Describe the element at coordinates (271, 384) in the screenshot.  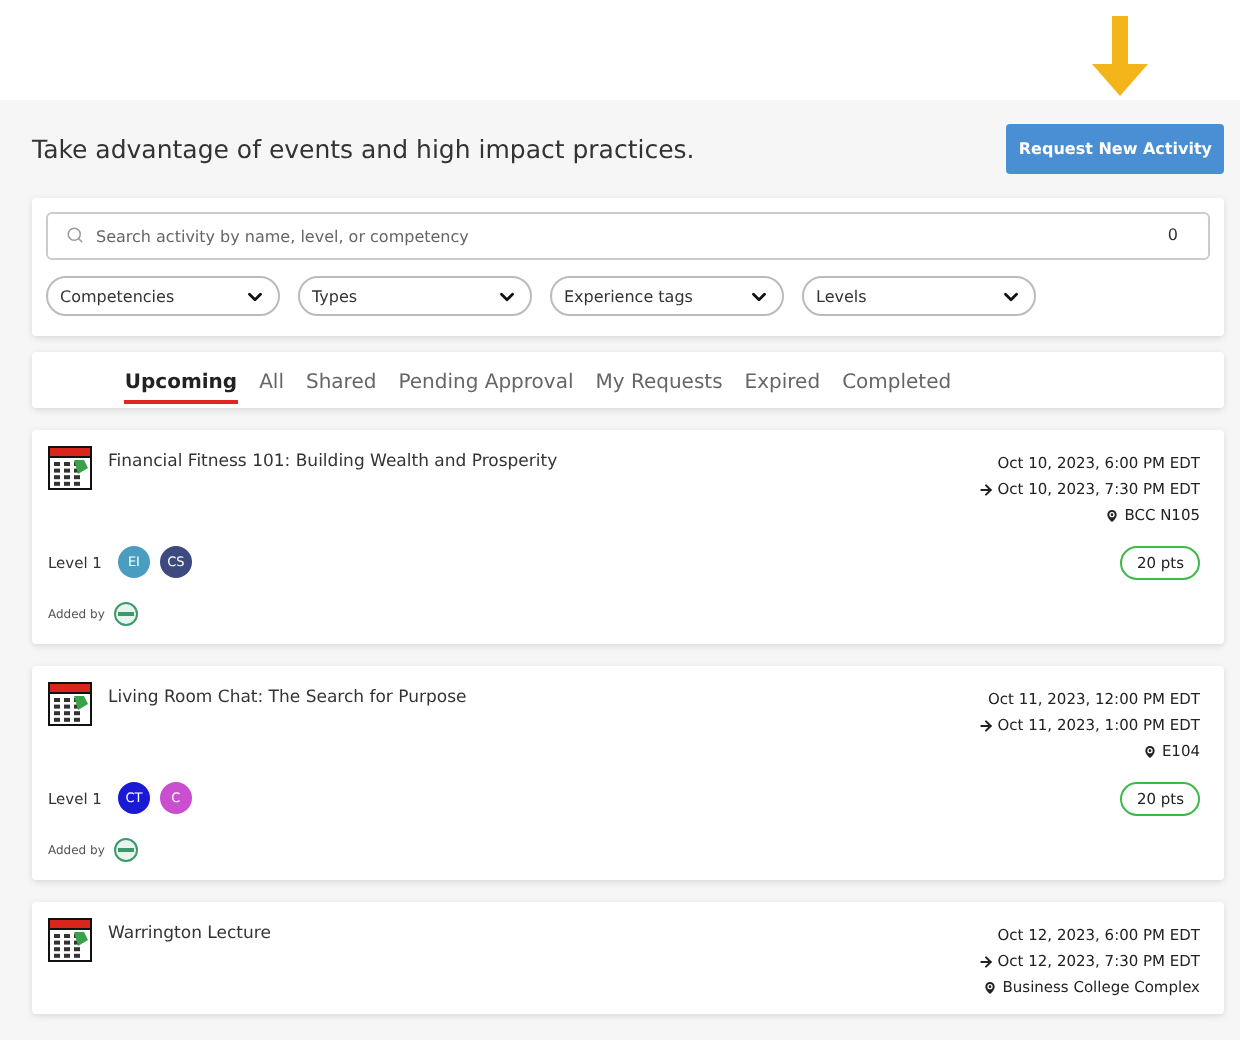
I see `tab: All` at that location.